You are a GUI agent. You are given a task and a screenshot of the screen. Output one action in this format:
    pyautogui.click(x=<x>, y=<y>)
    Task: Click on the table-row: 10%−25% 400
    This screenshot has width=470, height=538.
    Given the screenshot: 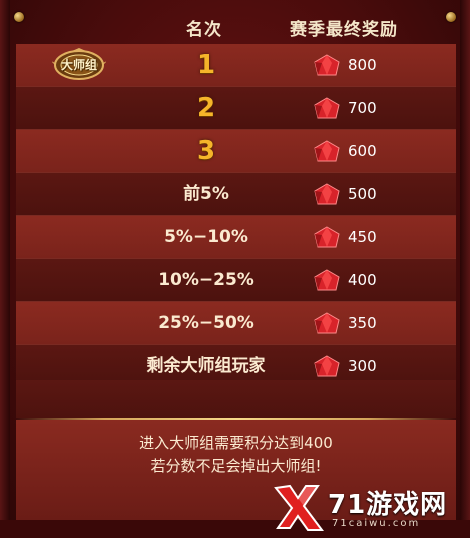 What is the action you would take?
    pyautogui.click(x=236, y=280)
    